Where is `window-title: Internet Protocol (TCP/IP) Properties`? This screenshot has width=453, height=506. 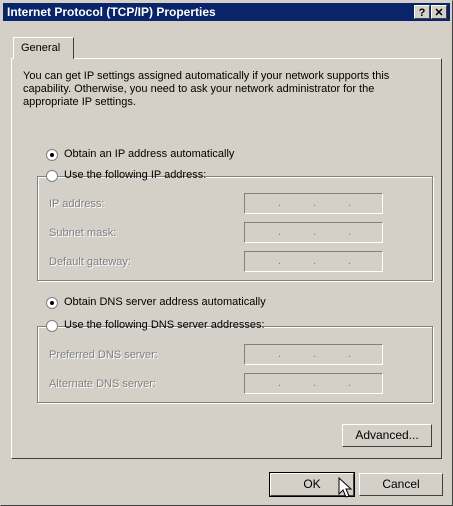
window-title: Internet Protocol (TCP/IP) Properties is located at coordinates (111, 12).